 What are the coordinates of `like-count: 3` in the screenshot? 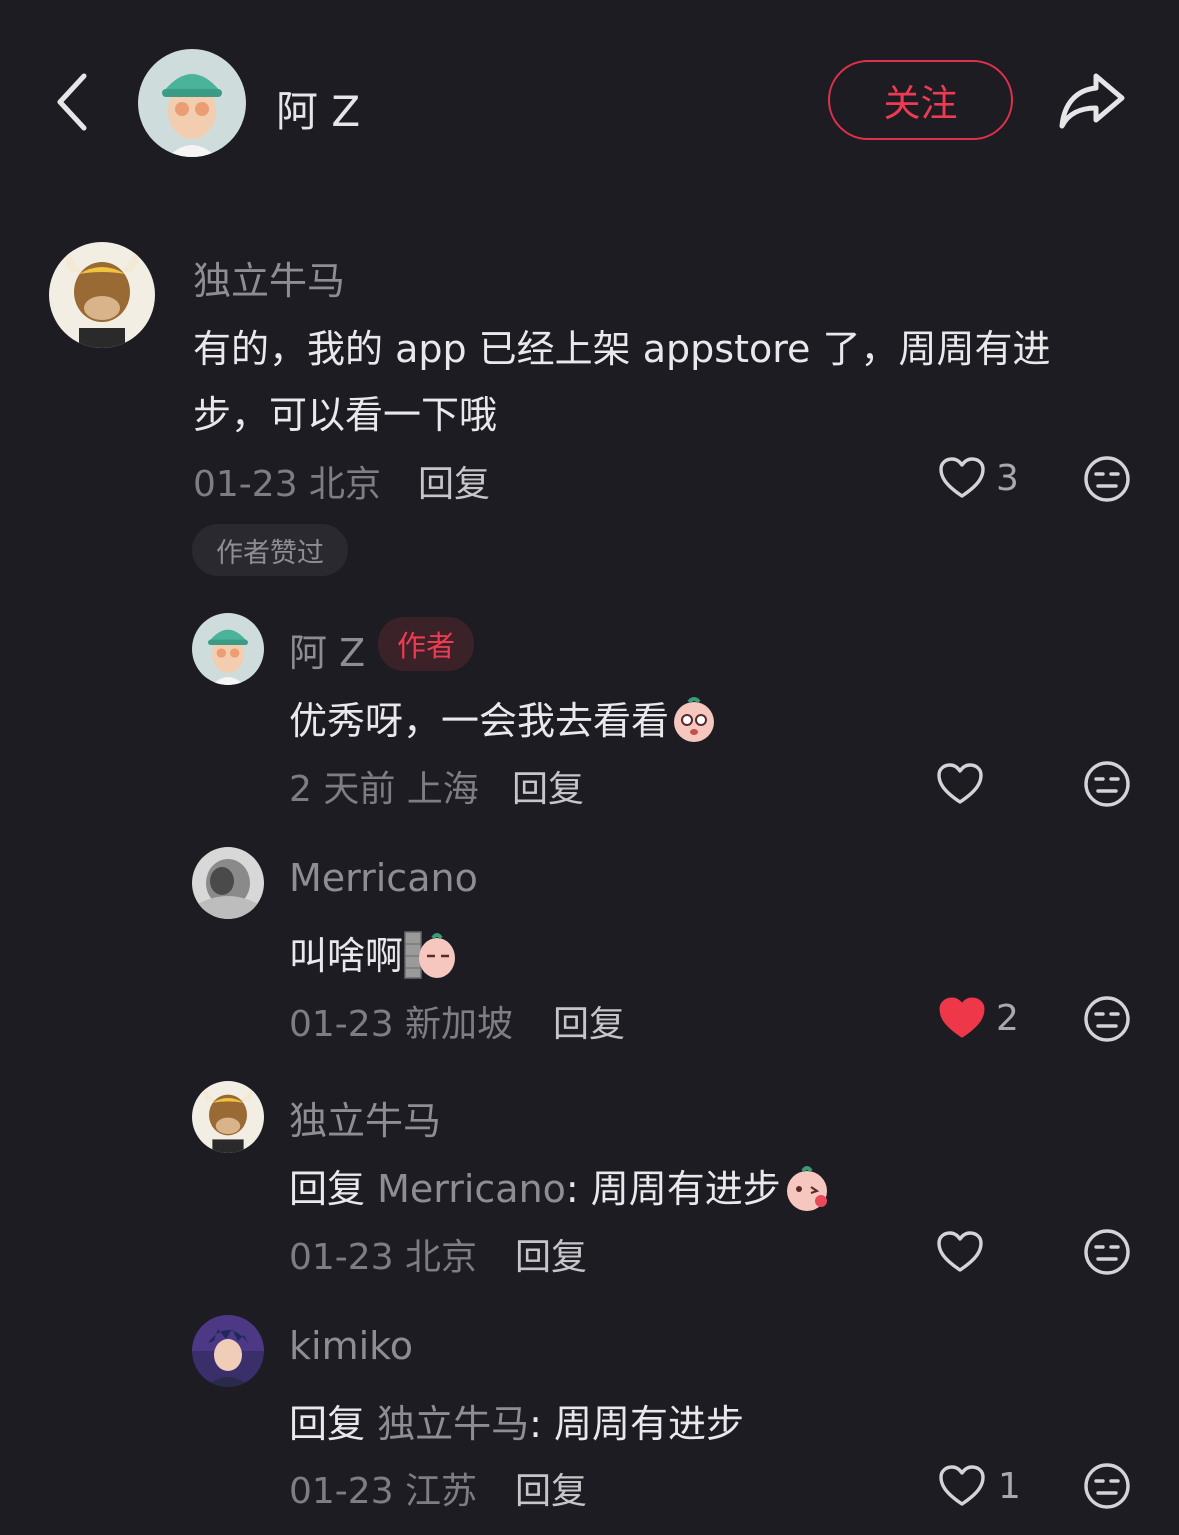 It's located at (1007, 478).